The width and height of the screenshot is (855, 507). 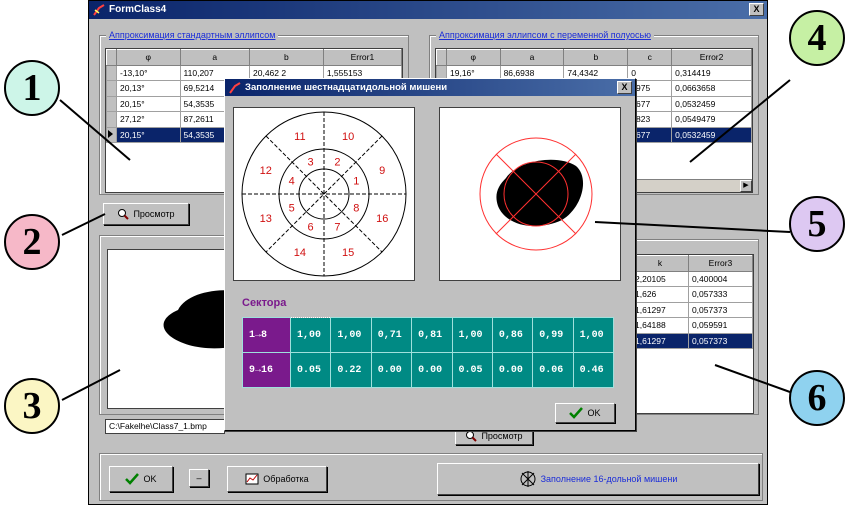 What do you see at coordinates (32, 88) in the screenshot?
I see `callout-1: 1` at bounding box center [32, 88].